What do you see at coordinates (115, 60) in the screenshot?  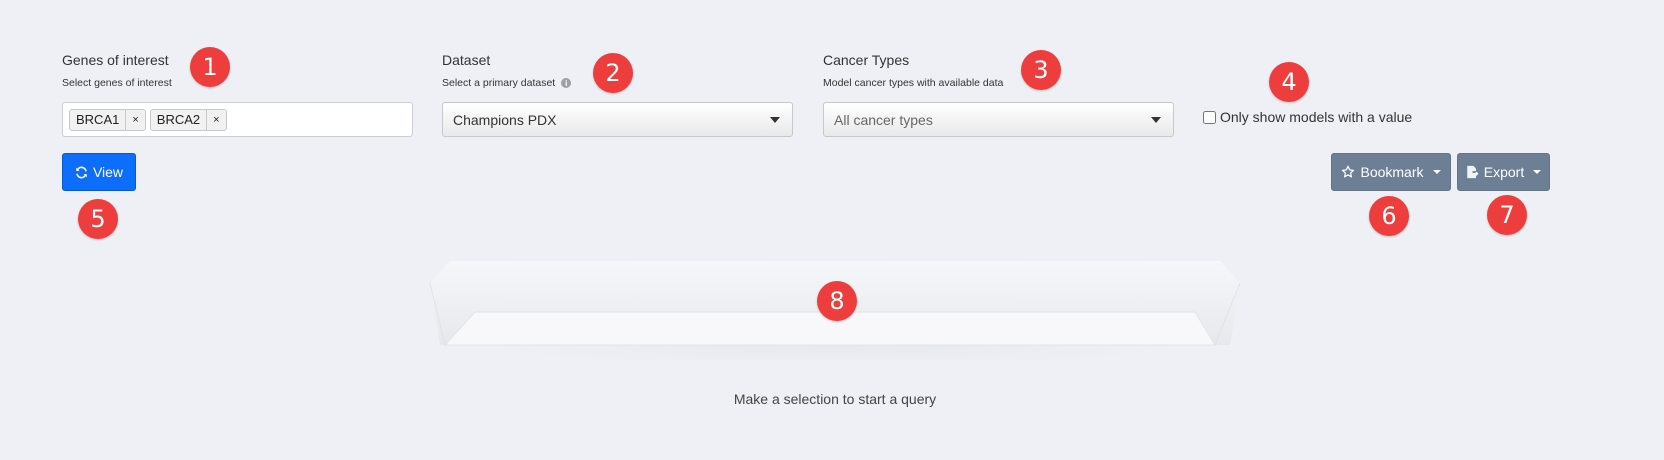 I see `genes-label: Genes of interest` at bounding box center [115, 60].